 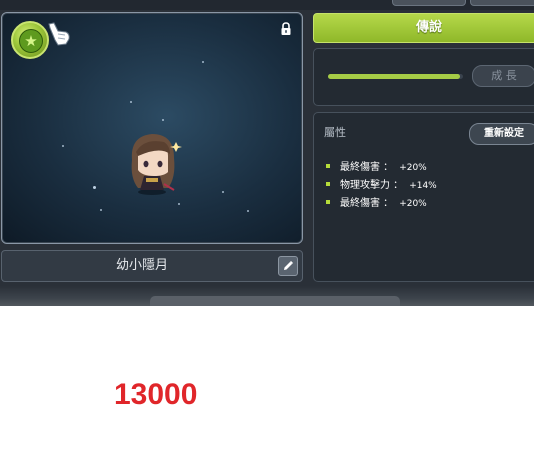 I want to click on grade-label: 傳說, so click(x=428, y=27).